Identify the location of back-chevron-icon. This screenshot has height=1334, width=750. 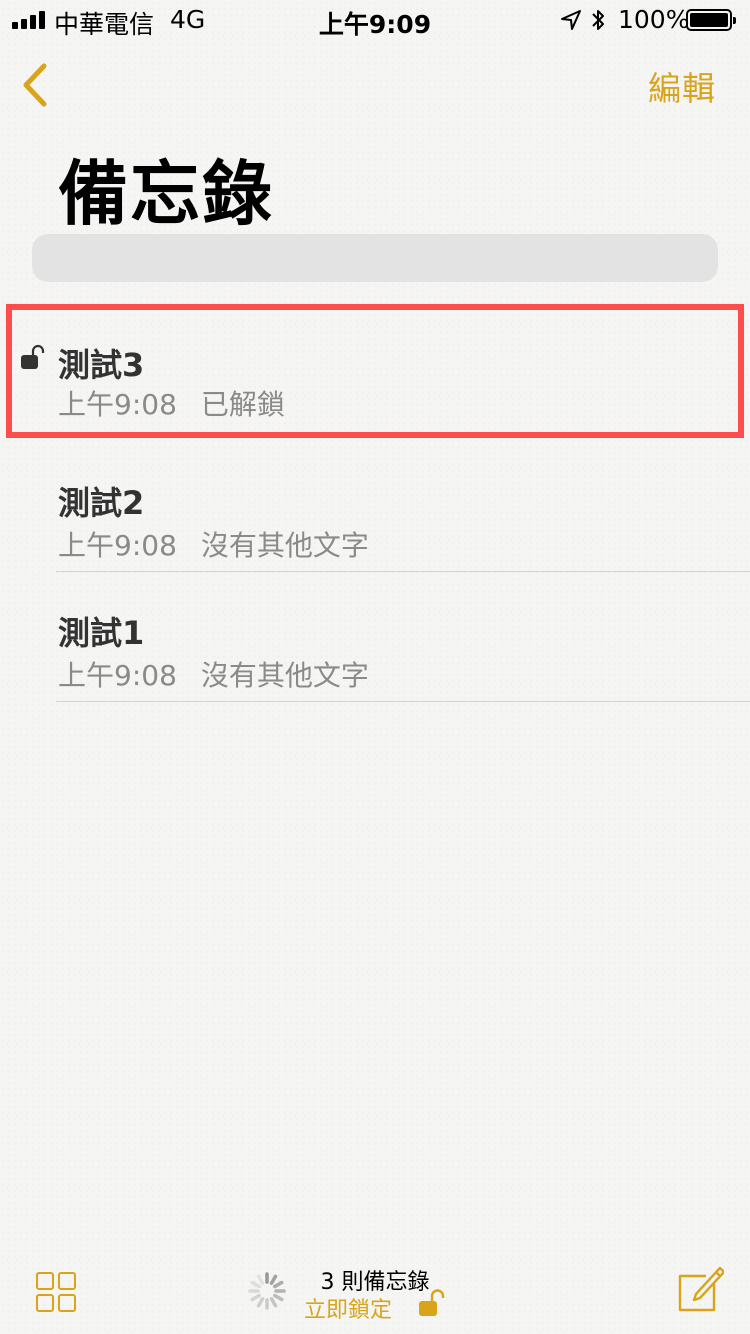
(36, 85).